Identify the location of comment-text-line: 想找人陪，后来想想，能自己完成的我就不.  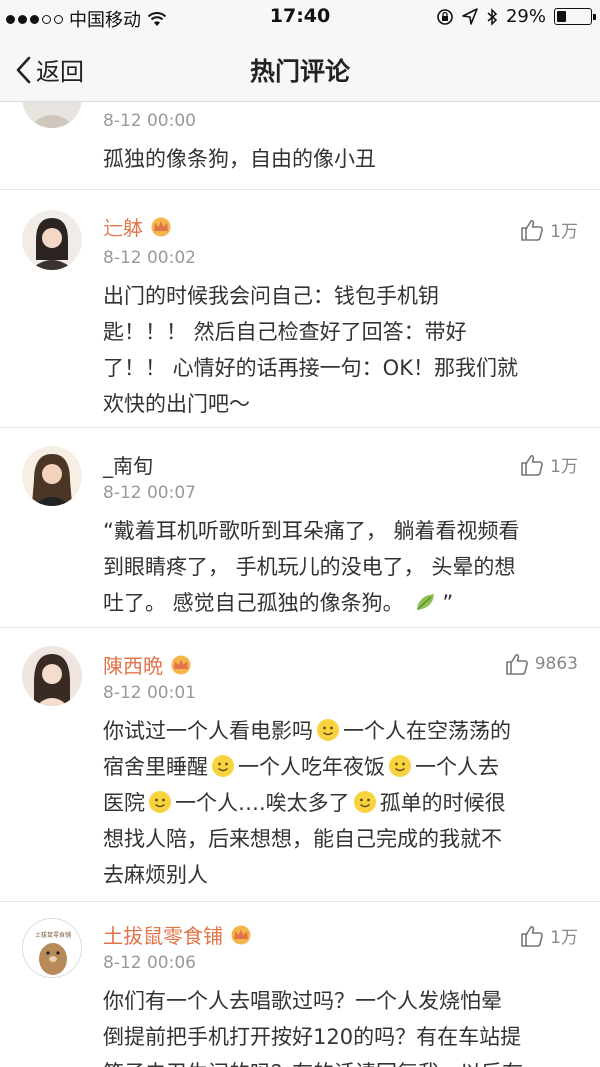
(302, 839).